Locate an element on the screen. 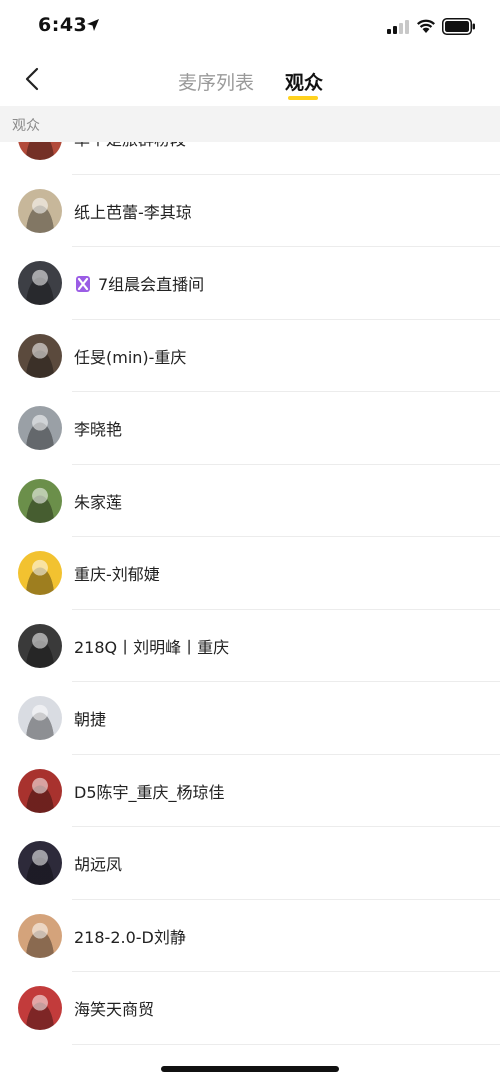 This screenshot has height=1082, width=500. user-name-text: 纸上芭蕾-李其琼 is located at coordinates (133, 212).